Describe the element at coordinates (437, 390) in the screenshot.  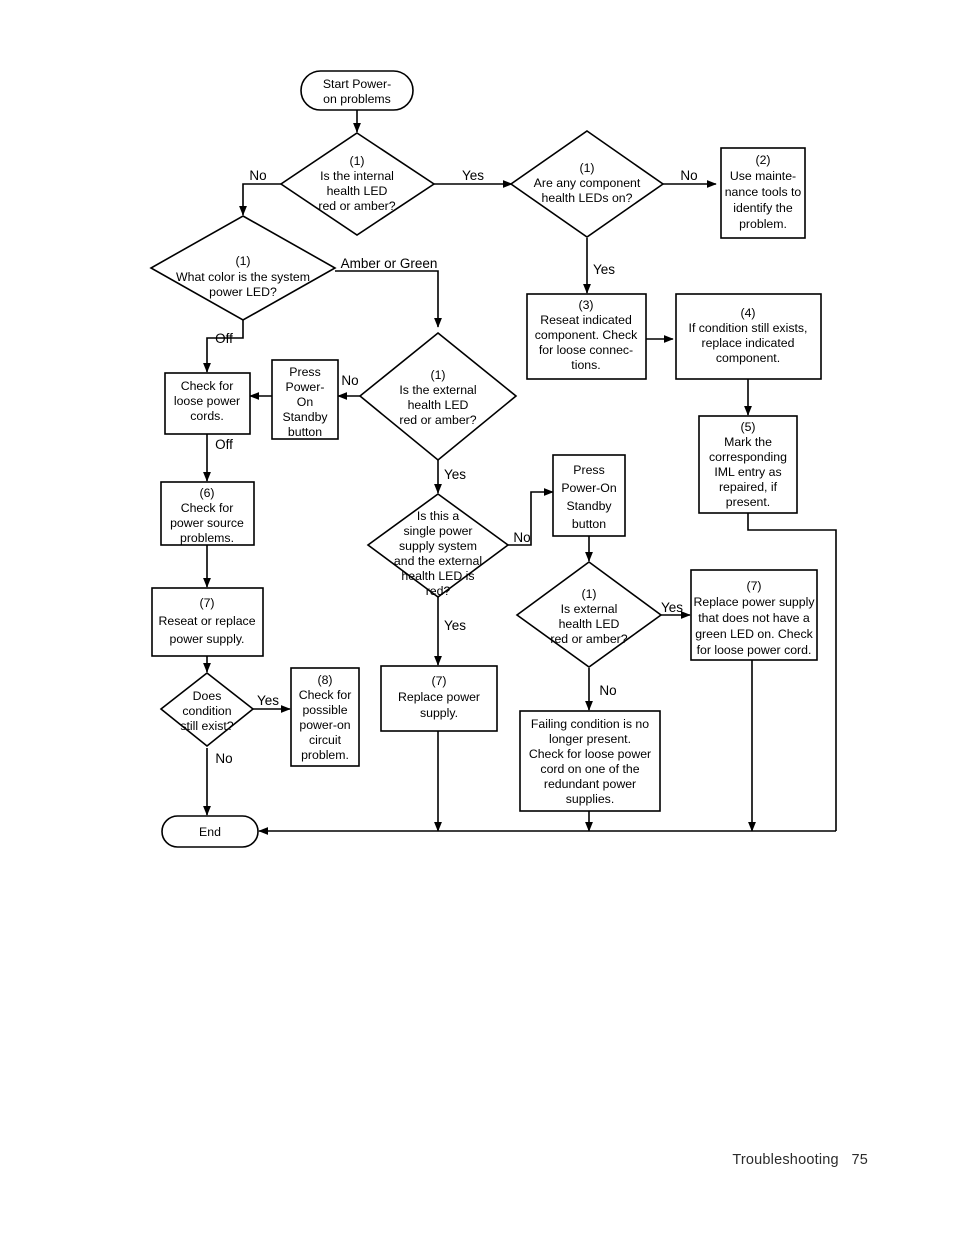
I see `decision-external-health-line-2: Is the external` at that location.